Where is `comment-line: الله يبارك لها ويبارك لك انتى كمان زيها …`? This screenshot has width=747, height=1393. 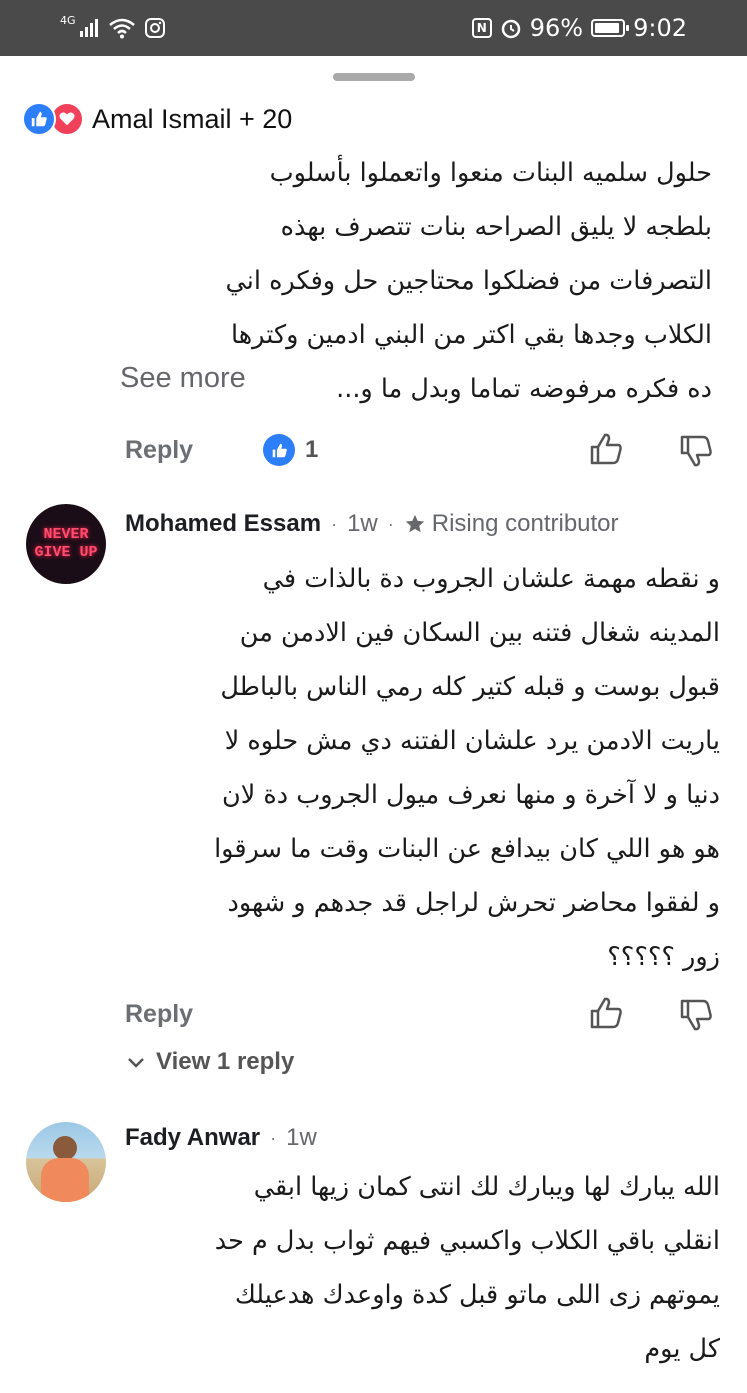 comment-line: الله يبارك لها ويبارك لك انتى كمان زيها … is located at coordinates (486, 1187).